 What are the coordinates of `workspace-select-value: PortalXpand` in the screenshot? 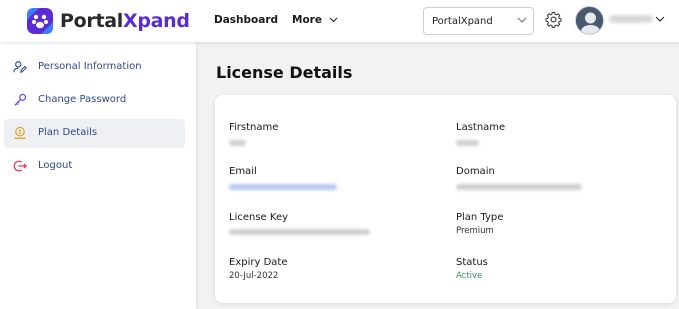 It's located at (462, 21).